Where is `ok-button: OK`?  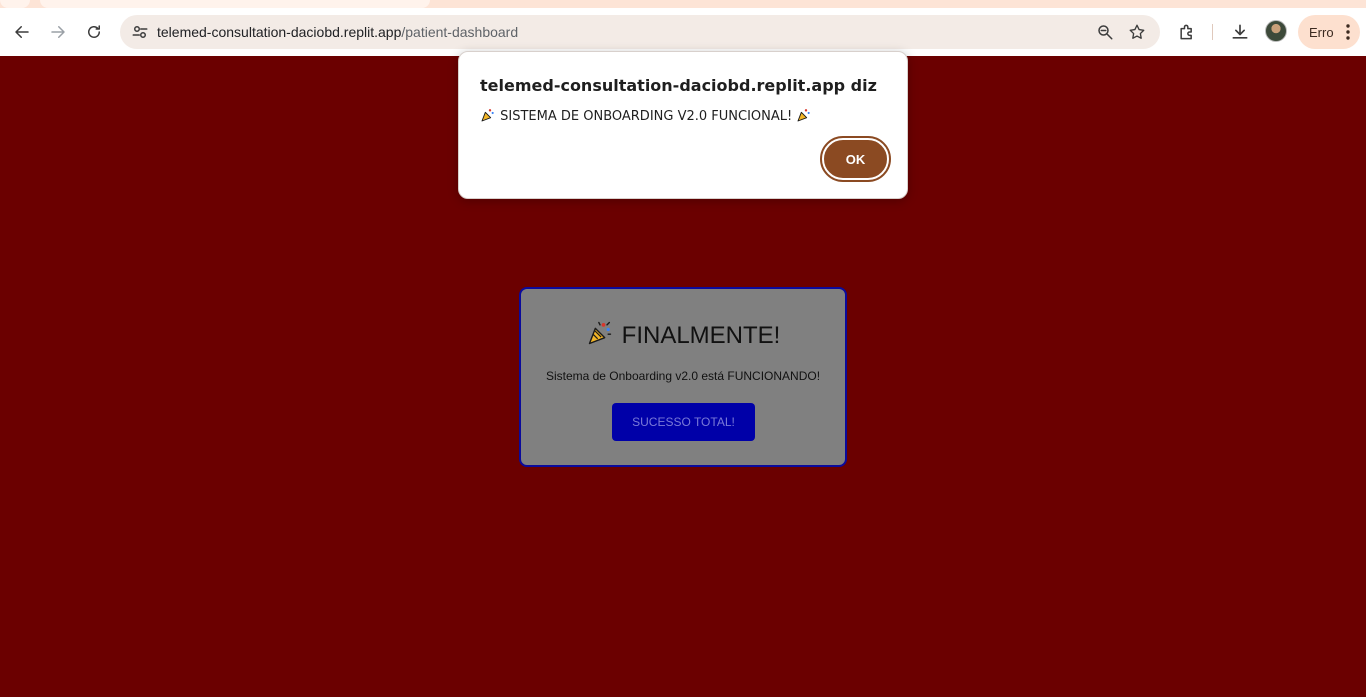 ok-button: OK is located at coordinates (855, 159).